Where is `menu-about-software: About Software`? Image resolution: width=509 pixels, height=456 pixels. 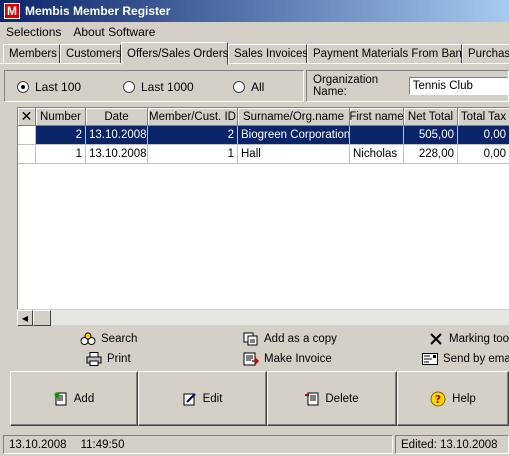
menu-about-software: About Software is located at coordinates (114, 32).